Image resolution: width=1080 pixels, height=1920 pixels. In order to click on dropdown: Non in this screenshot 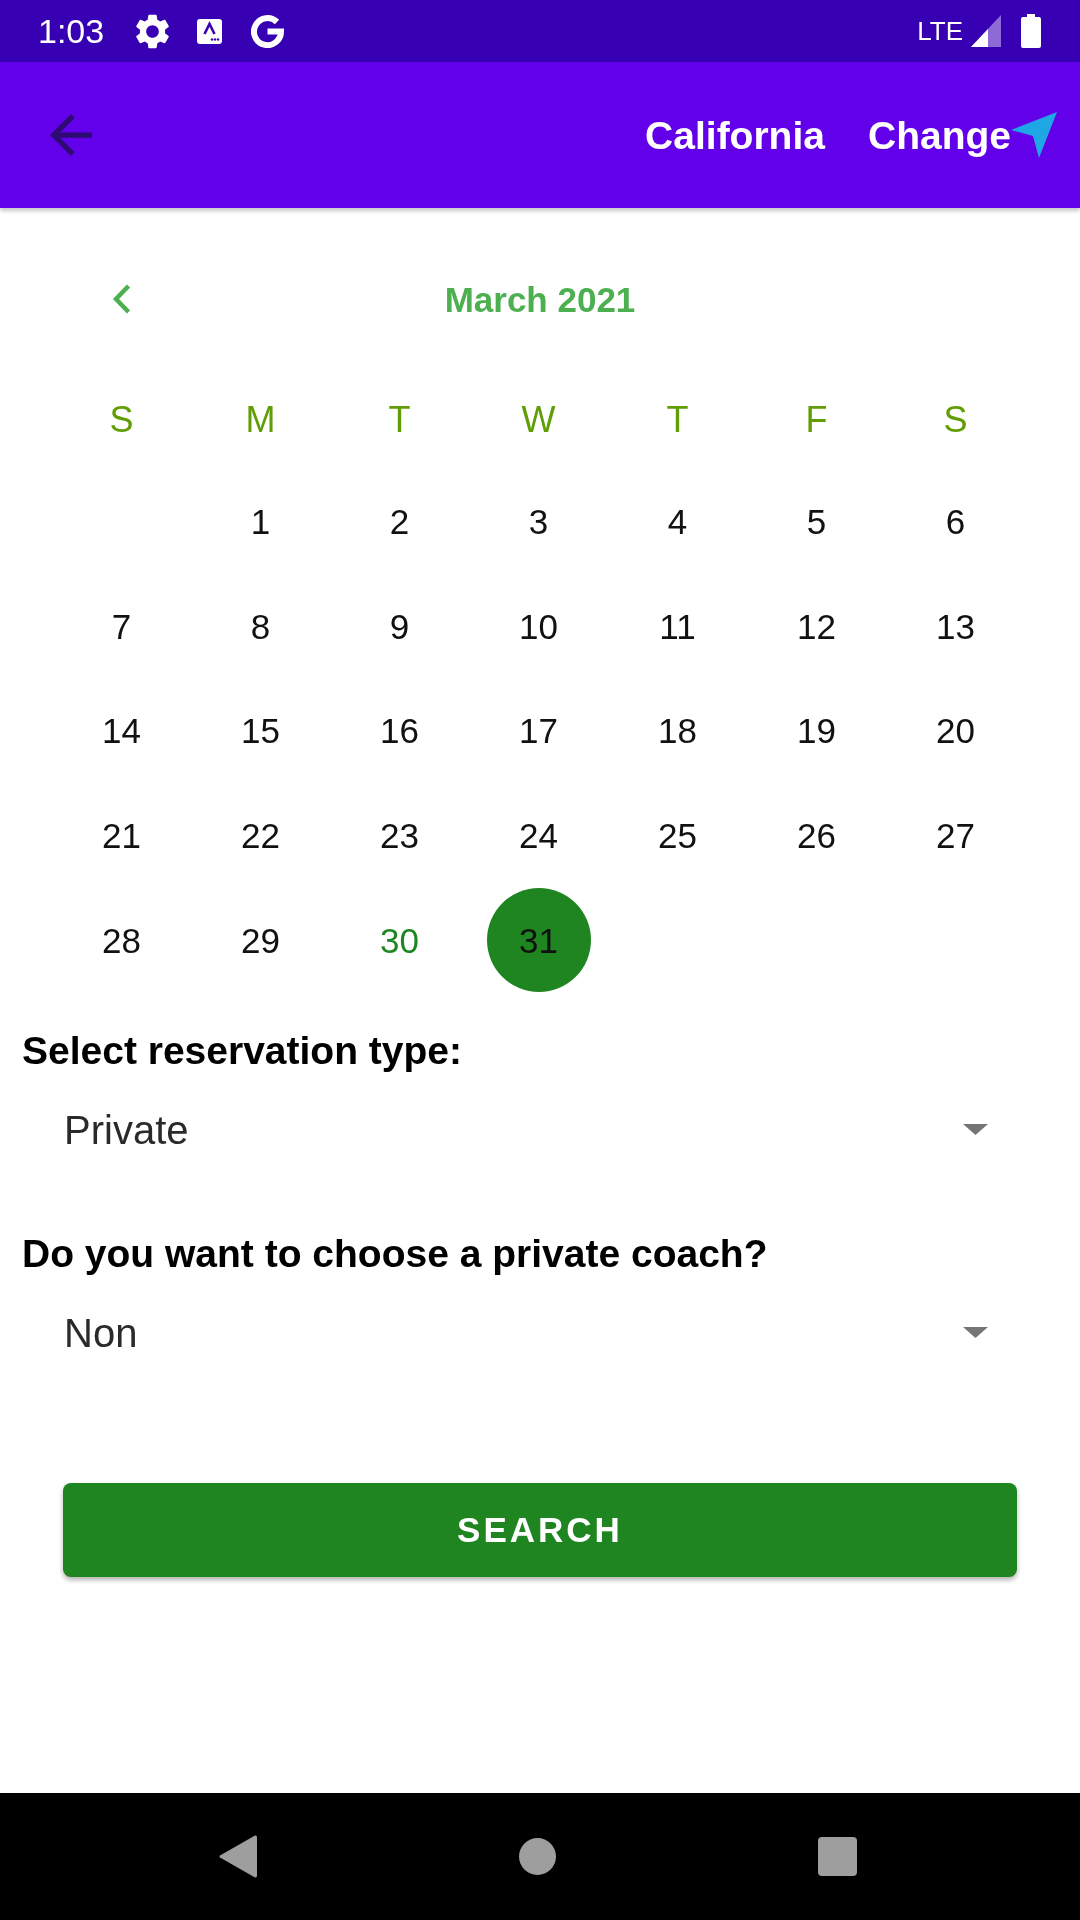, I will do `click(526, 1332)`.